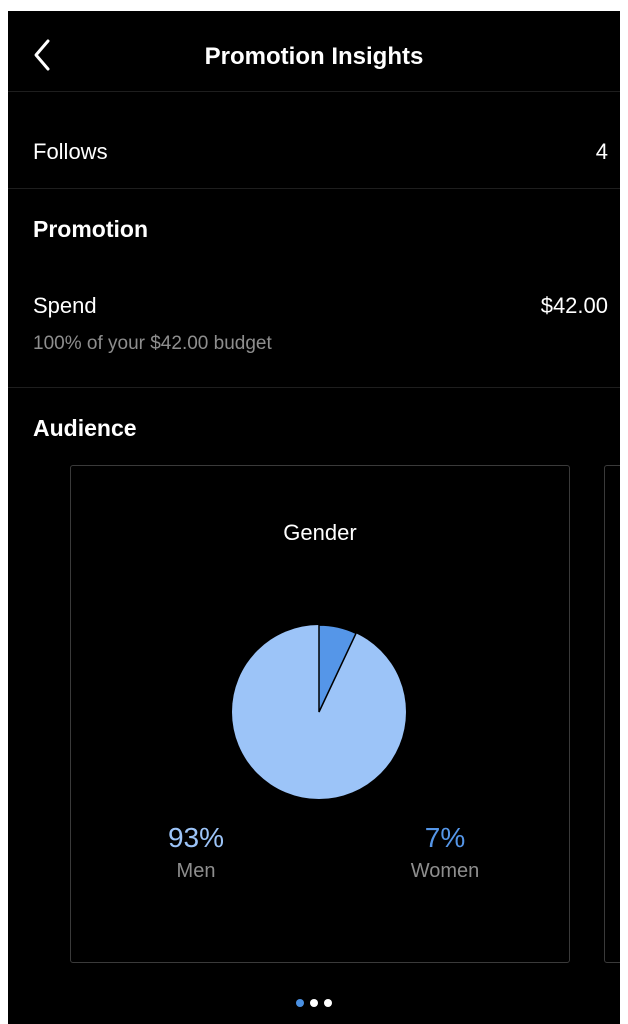  Describe the element at coordinates (152, 343) in the screenshot. I see `budget-note: 100% of your $42.00 budget` at that location.